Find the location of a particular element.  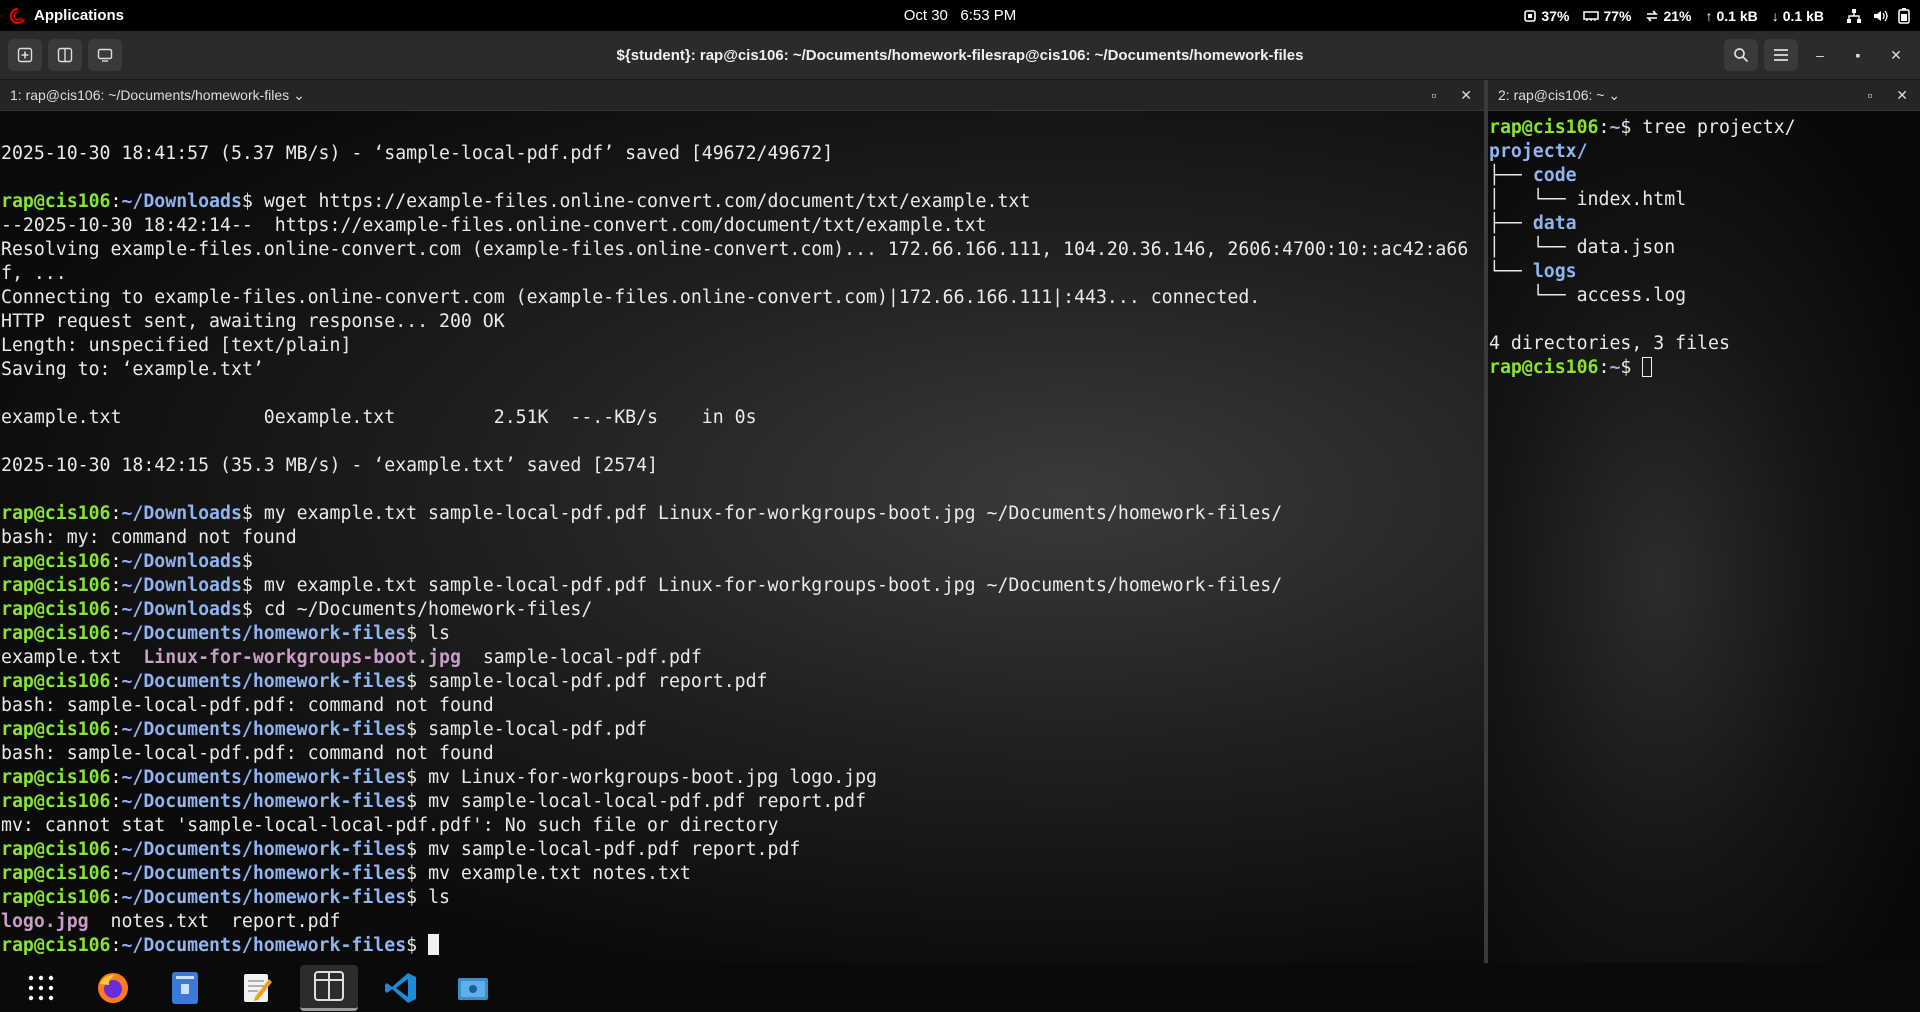

distro-logo-icon is located at coordinates (17, 15).